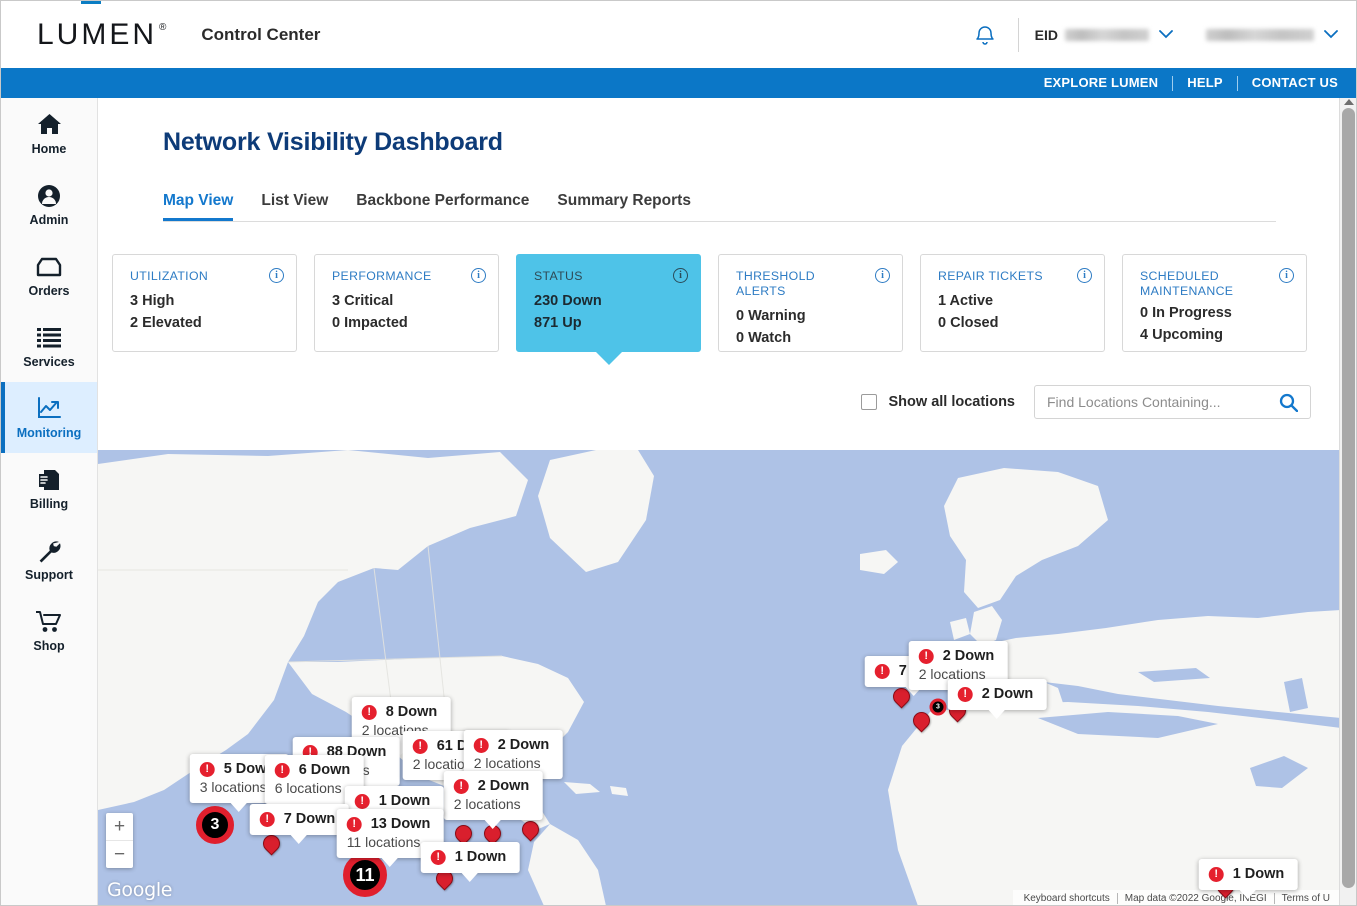 The width and height of the screenshot is (1357, 906). I want to click on header-right-cluster: EID, so click(1153, 34).